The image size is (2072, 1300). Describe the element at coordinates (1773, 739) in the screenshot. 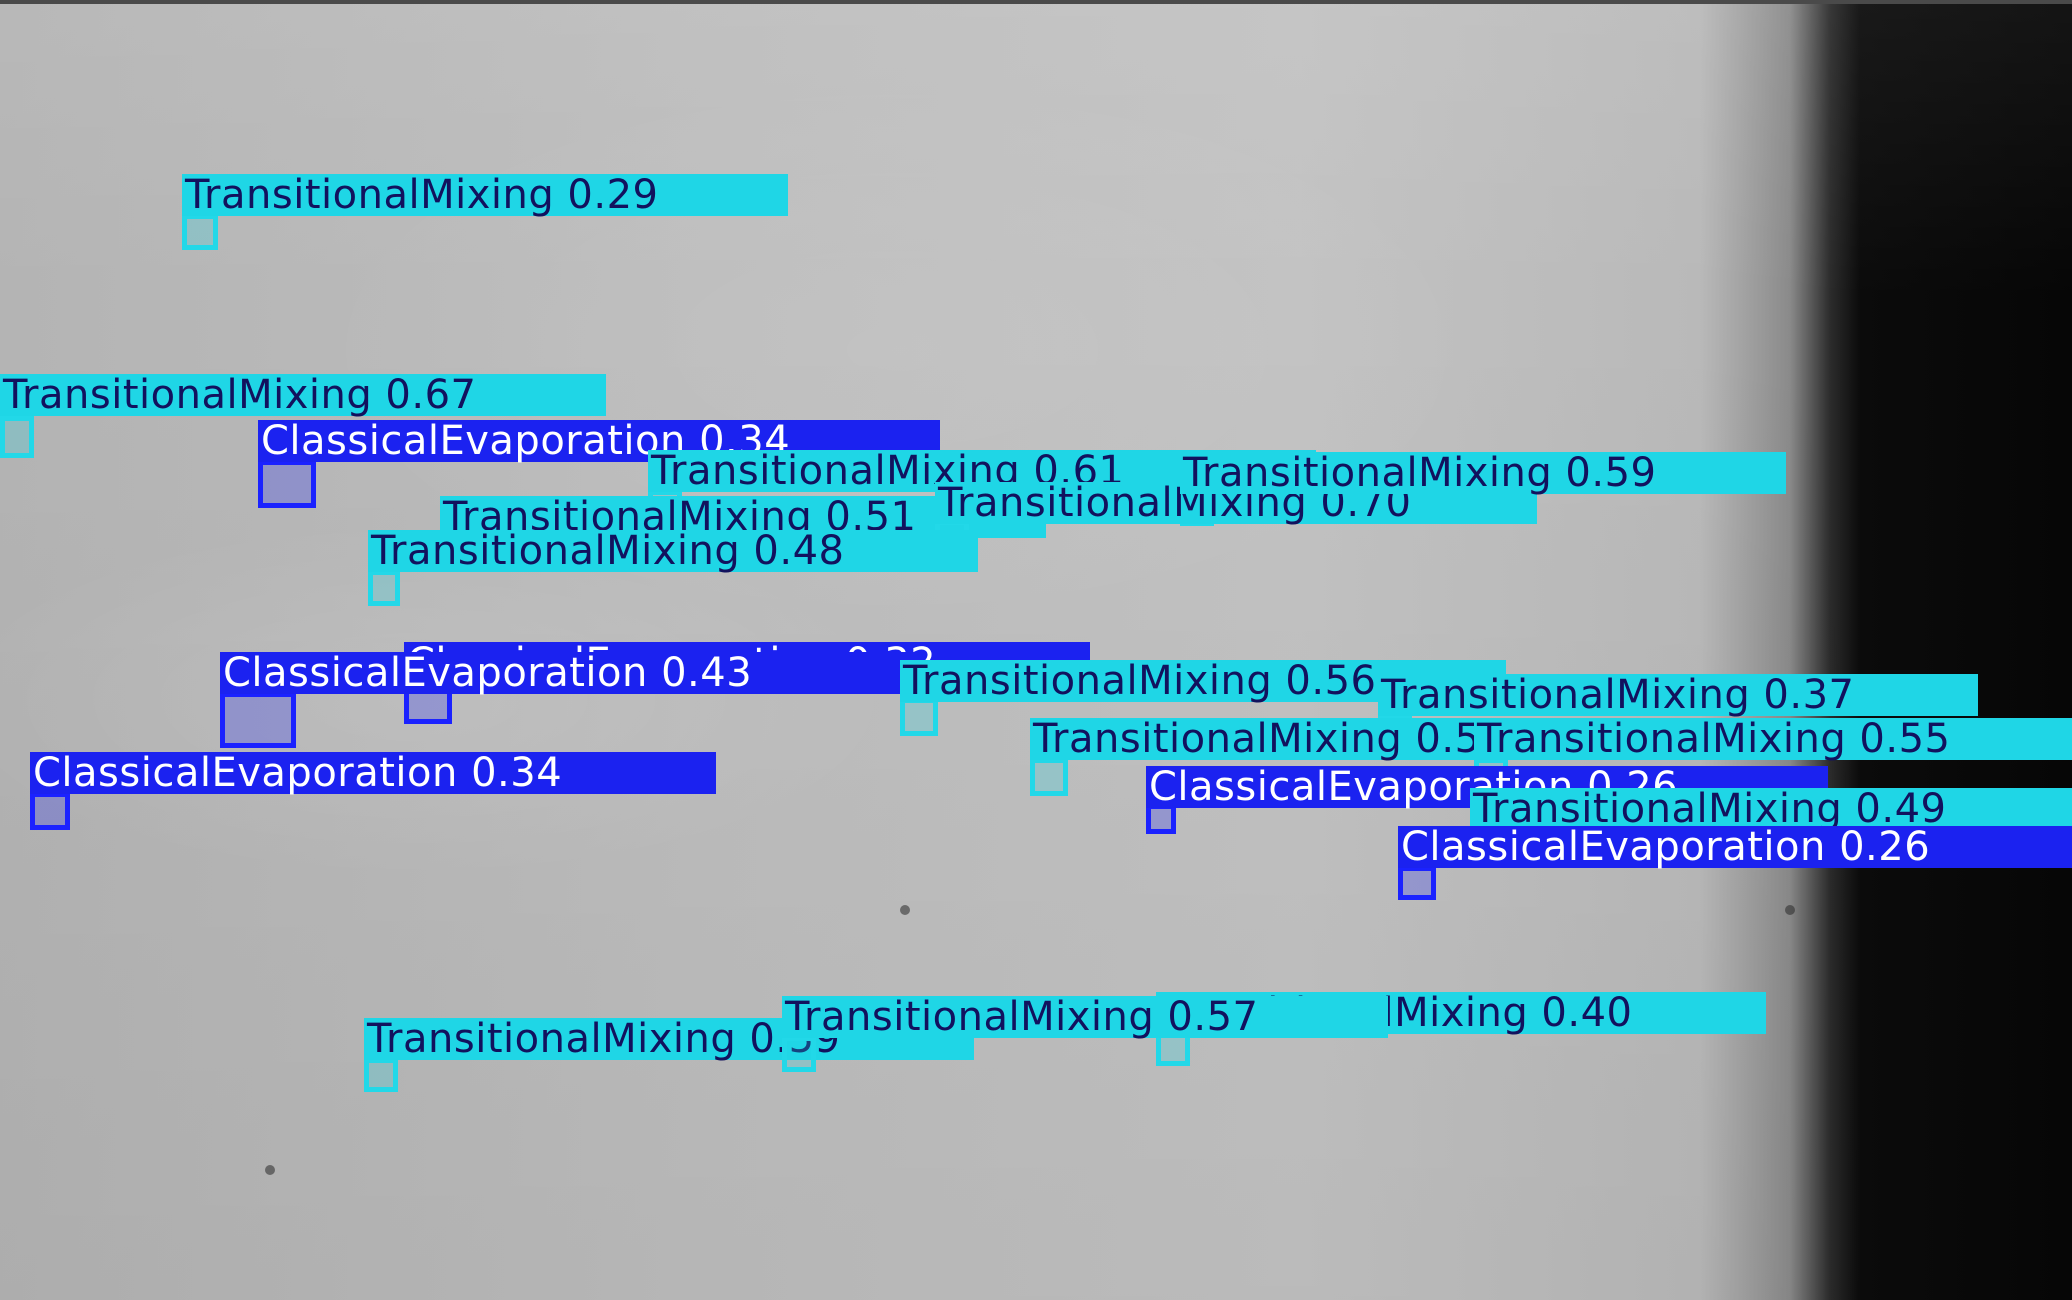

I see `detection-label: TransitionalMixing 0.55` at that location.